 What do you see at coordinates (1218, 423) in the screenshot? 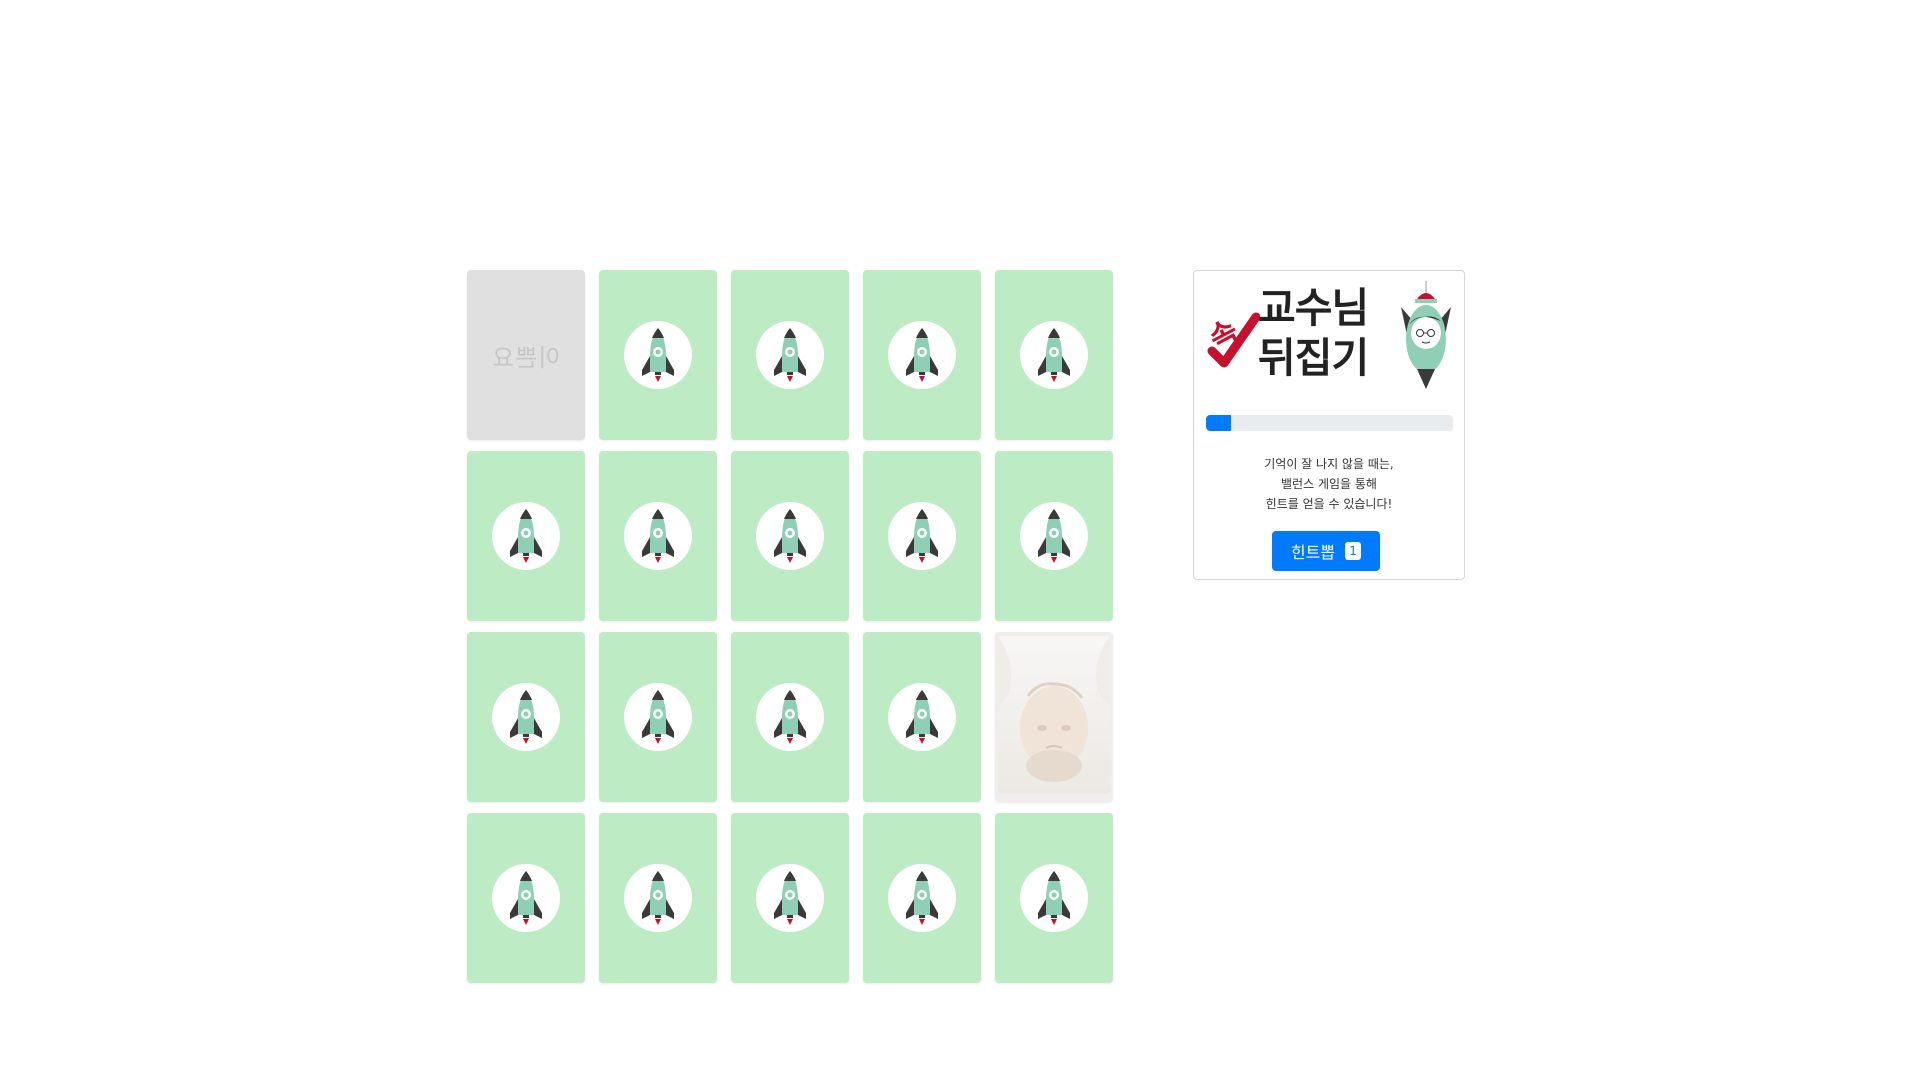
I see `progress-fill` at bounding box center [1218, 423].